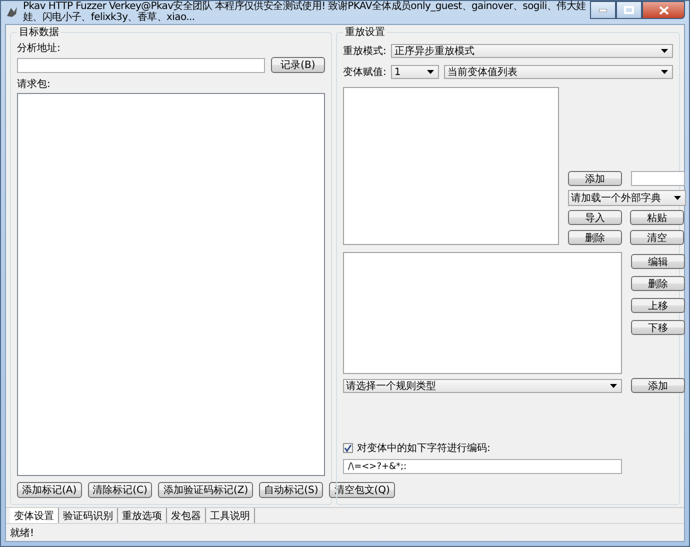 This screenshot has width=690, height=547. Describe the element at coordinates (595, 217) in the screenshot. I see `list-action-button: 导入` at that location.